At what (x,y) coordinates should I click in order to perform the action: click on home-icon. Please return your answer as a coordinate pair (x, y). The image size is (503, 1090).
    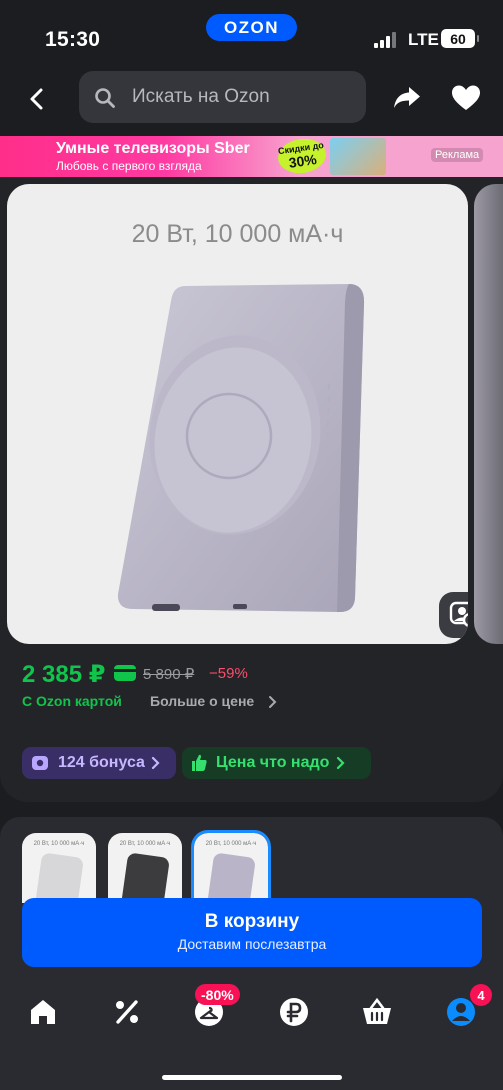
    Looking at the image, I should click on (43, 1012).